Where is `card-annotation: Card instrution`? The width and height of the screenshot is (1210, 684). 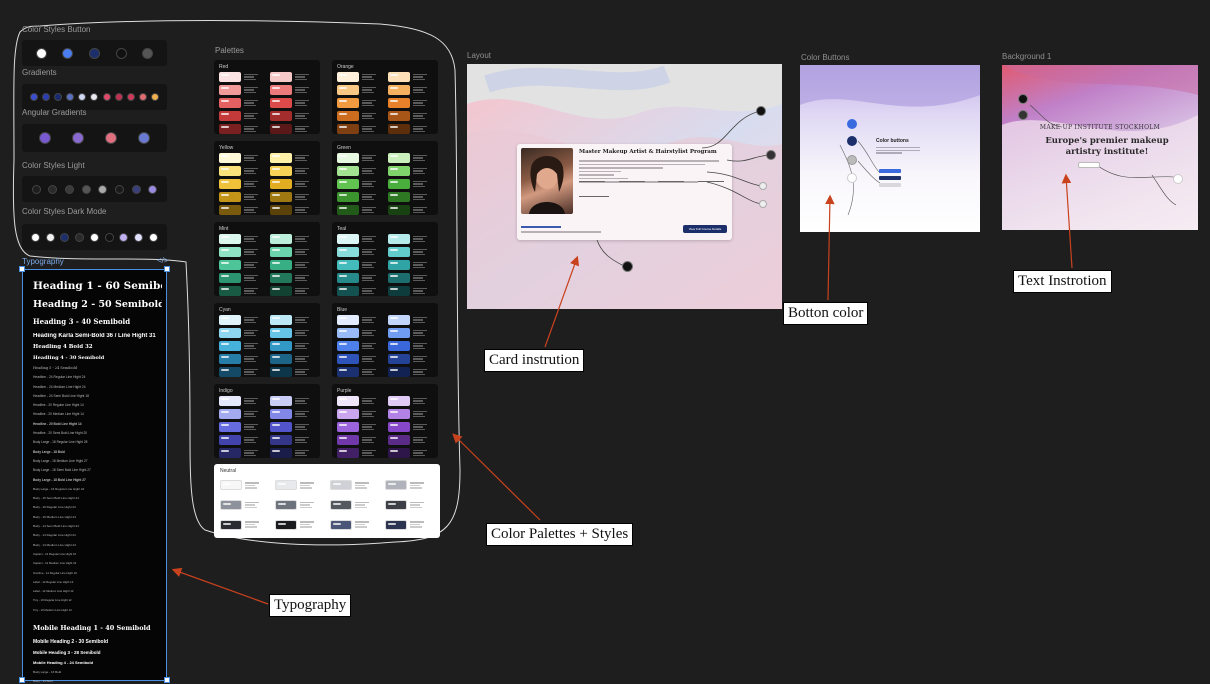
card-annotation: Card instrution is located at coordinates (534, 360).